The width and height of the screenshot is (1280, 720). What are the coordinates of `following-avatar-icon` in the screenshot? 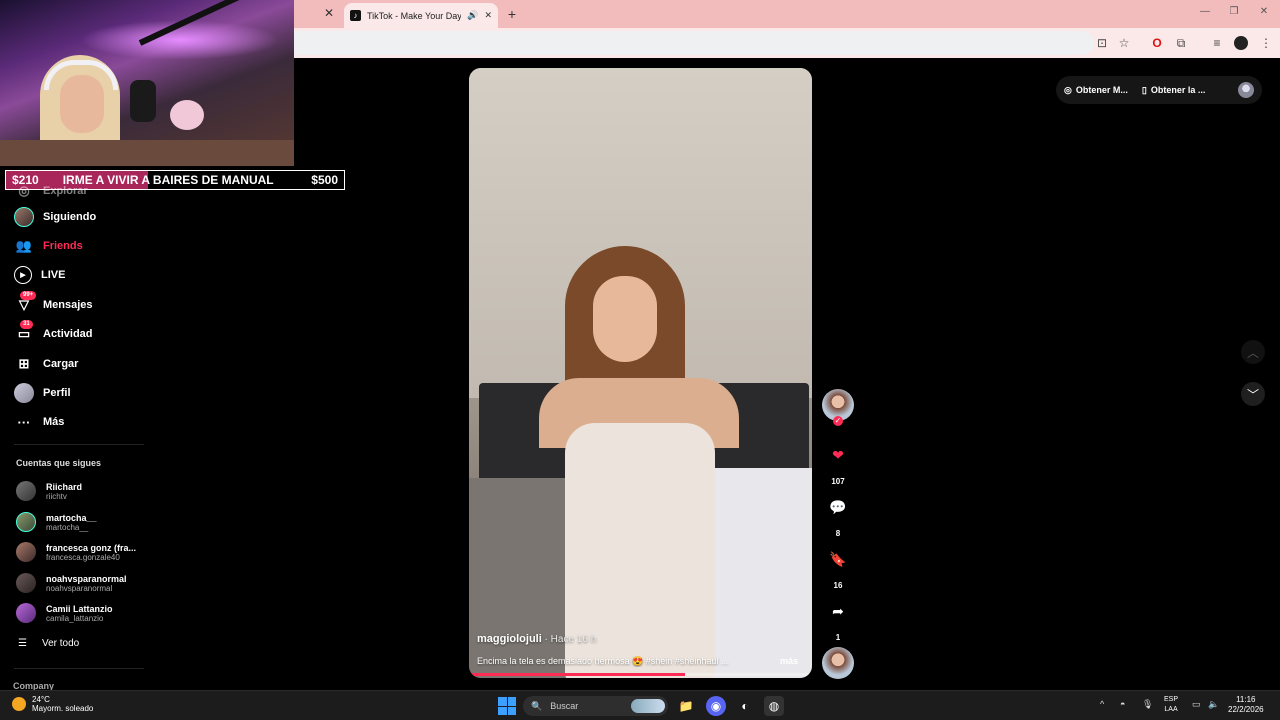 It's located at (24, 217).